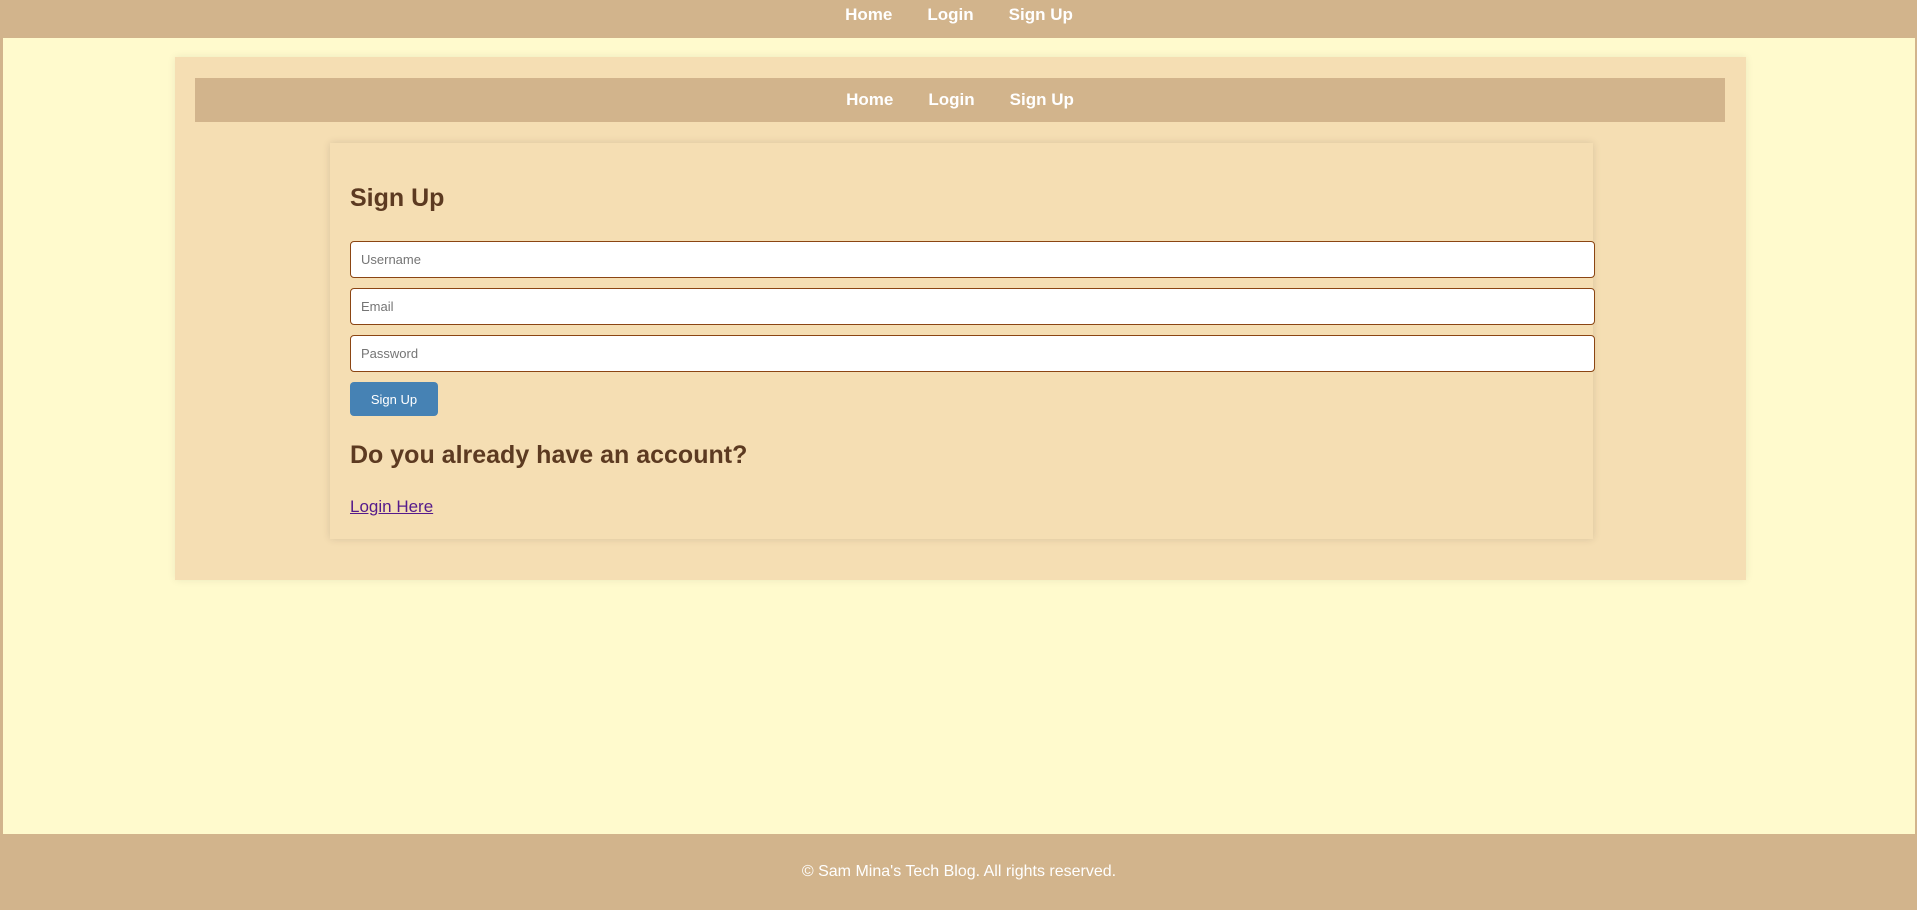  I want to click on inner-nav-login-link: Login, so click(951, 100).